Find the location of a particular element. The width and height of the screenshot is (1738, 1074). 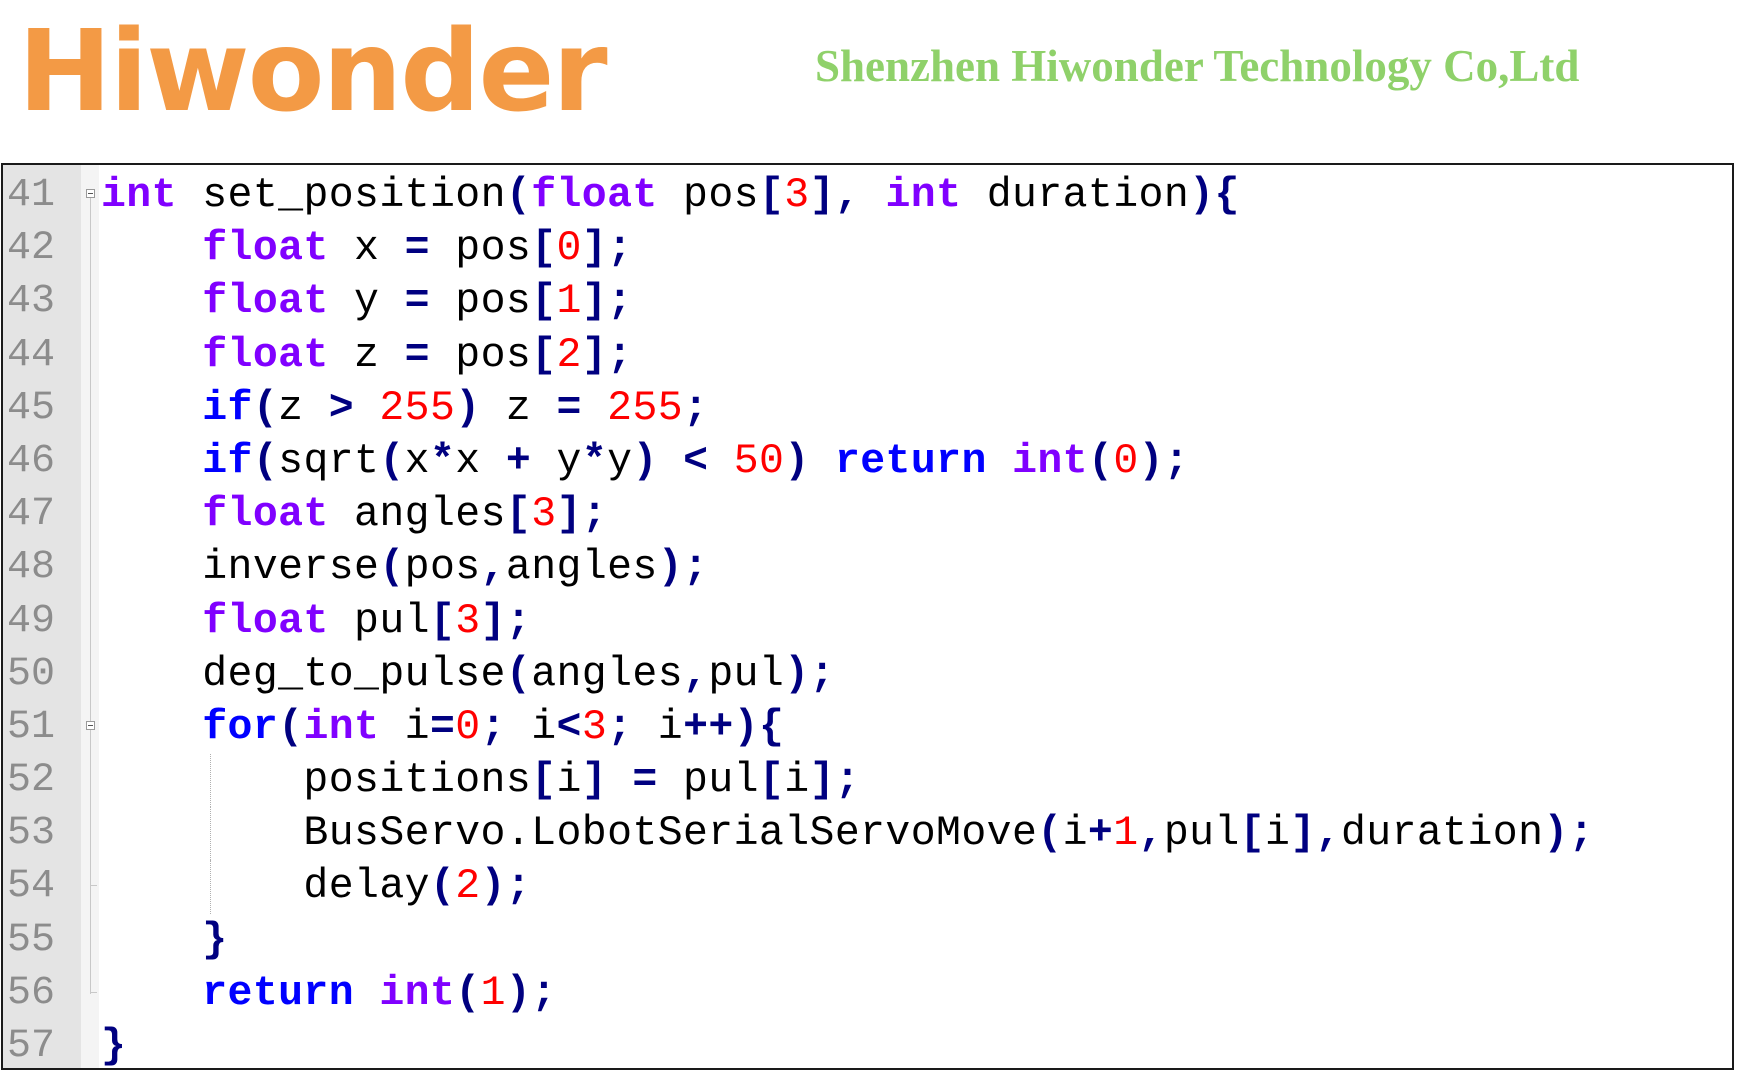

code-line: 49 float pul[3]; is located at coordinates (867, 621).